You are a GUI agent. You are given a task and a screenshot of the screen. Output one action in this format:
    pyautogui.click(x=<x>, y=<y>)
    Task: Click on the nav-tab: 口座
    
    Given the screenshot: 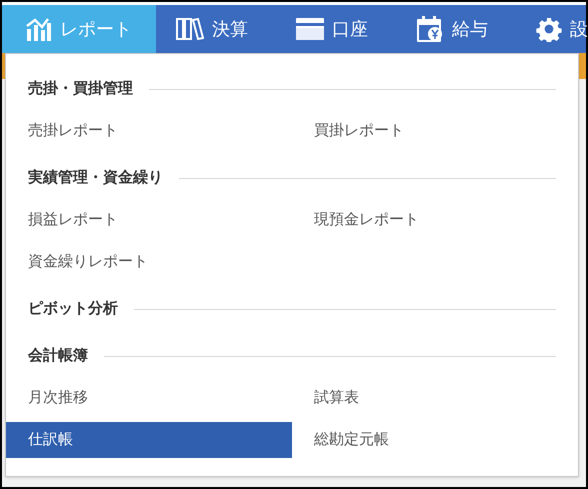 What is the action you would take?
    pyautogui.click(x=336, y=29)
    